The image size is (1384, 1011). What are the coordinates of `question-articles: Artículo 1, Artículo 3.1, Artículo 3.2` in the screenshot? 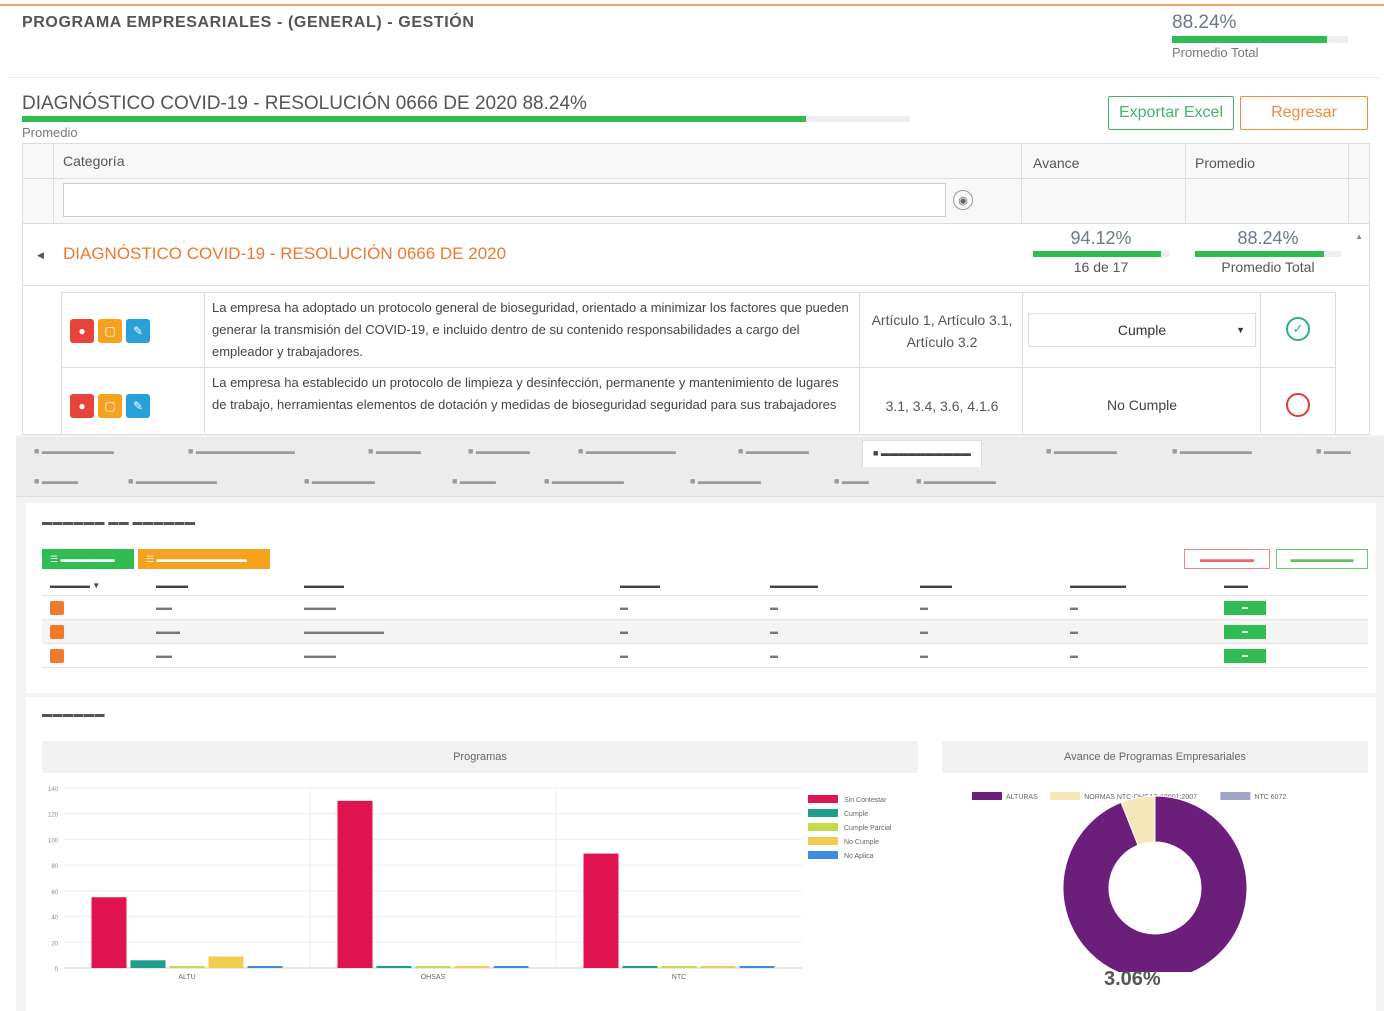 It's located at (942, 331).